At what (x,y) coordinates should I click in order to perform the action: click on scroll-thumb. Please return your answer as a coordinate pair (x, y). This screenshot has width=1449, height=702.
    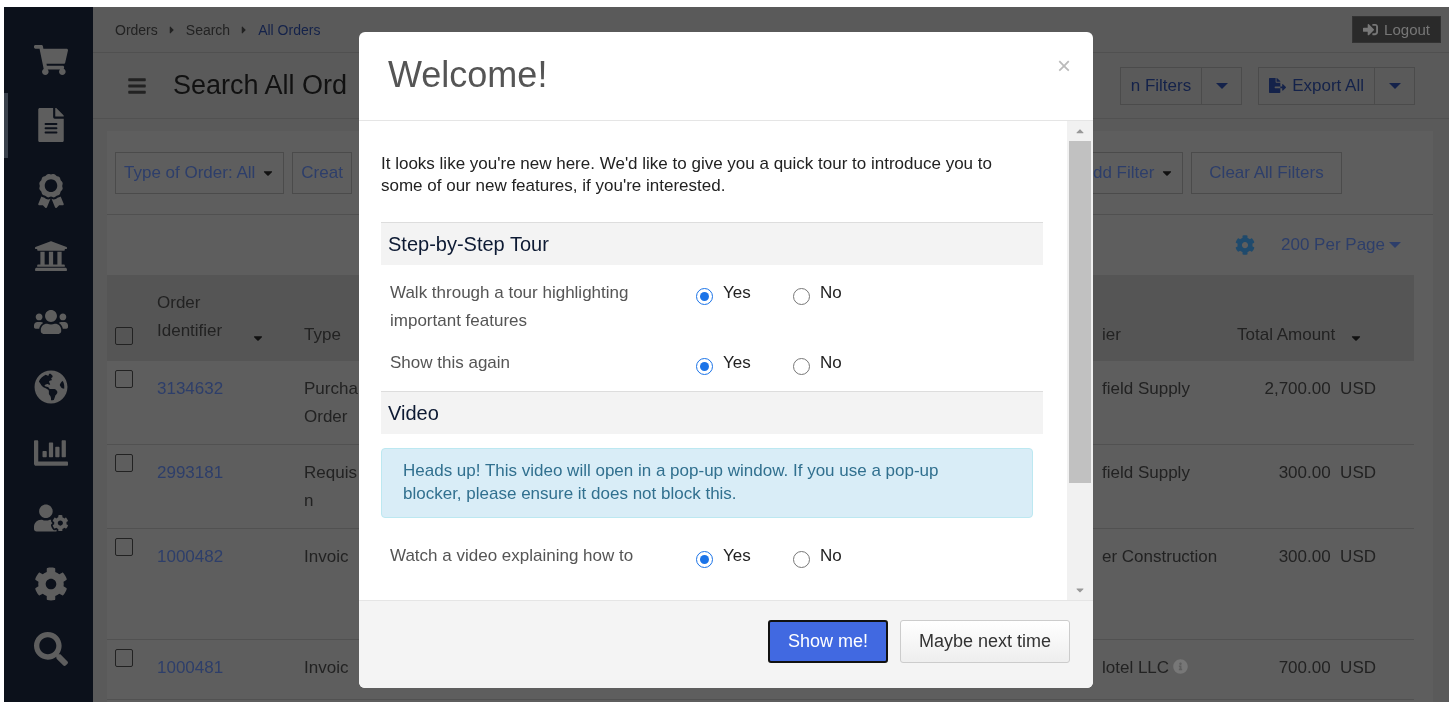
    Looking at the image, I should click on (1080, 312).